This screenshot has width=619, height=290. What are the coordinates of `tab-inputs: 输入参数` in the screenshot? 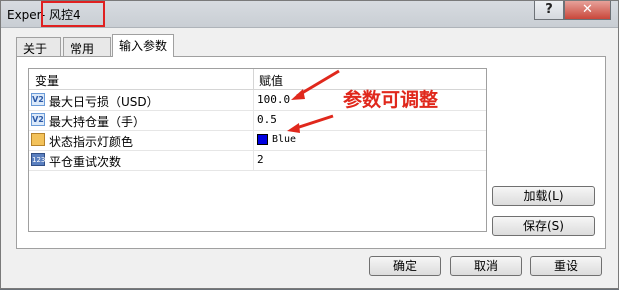 It's located at (143, 45).